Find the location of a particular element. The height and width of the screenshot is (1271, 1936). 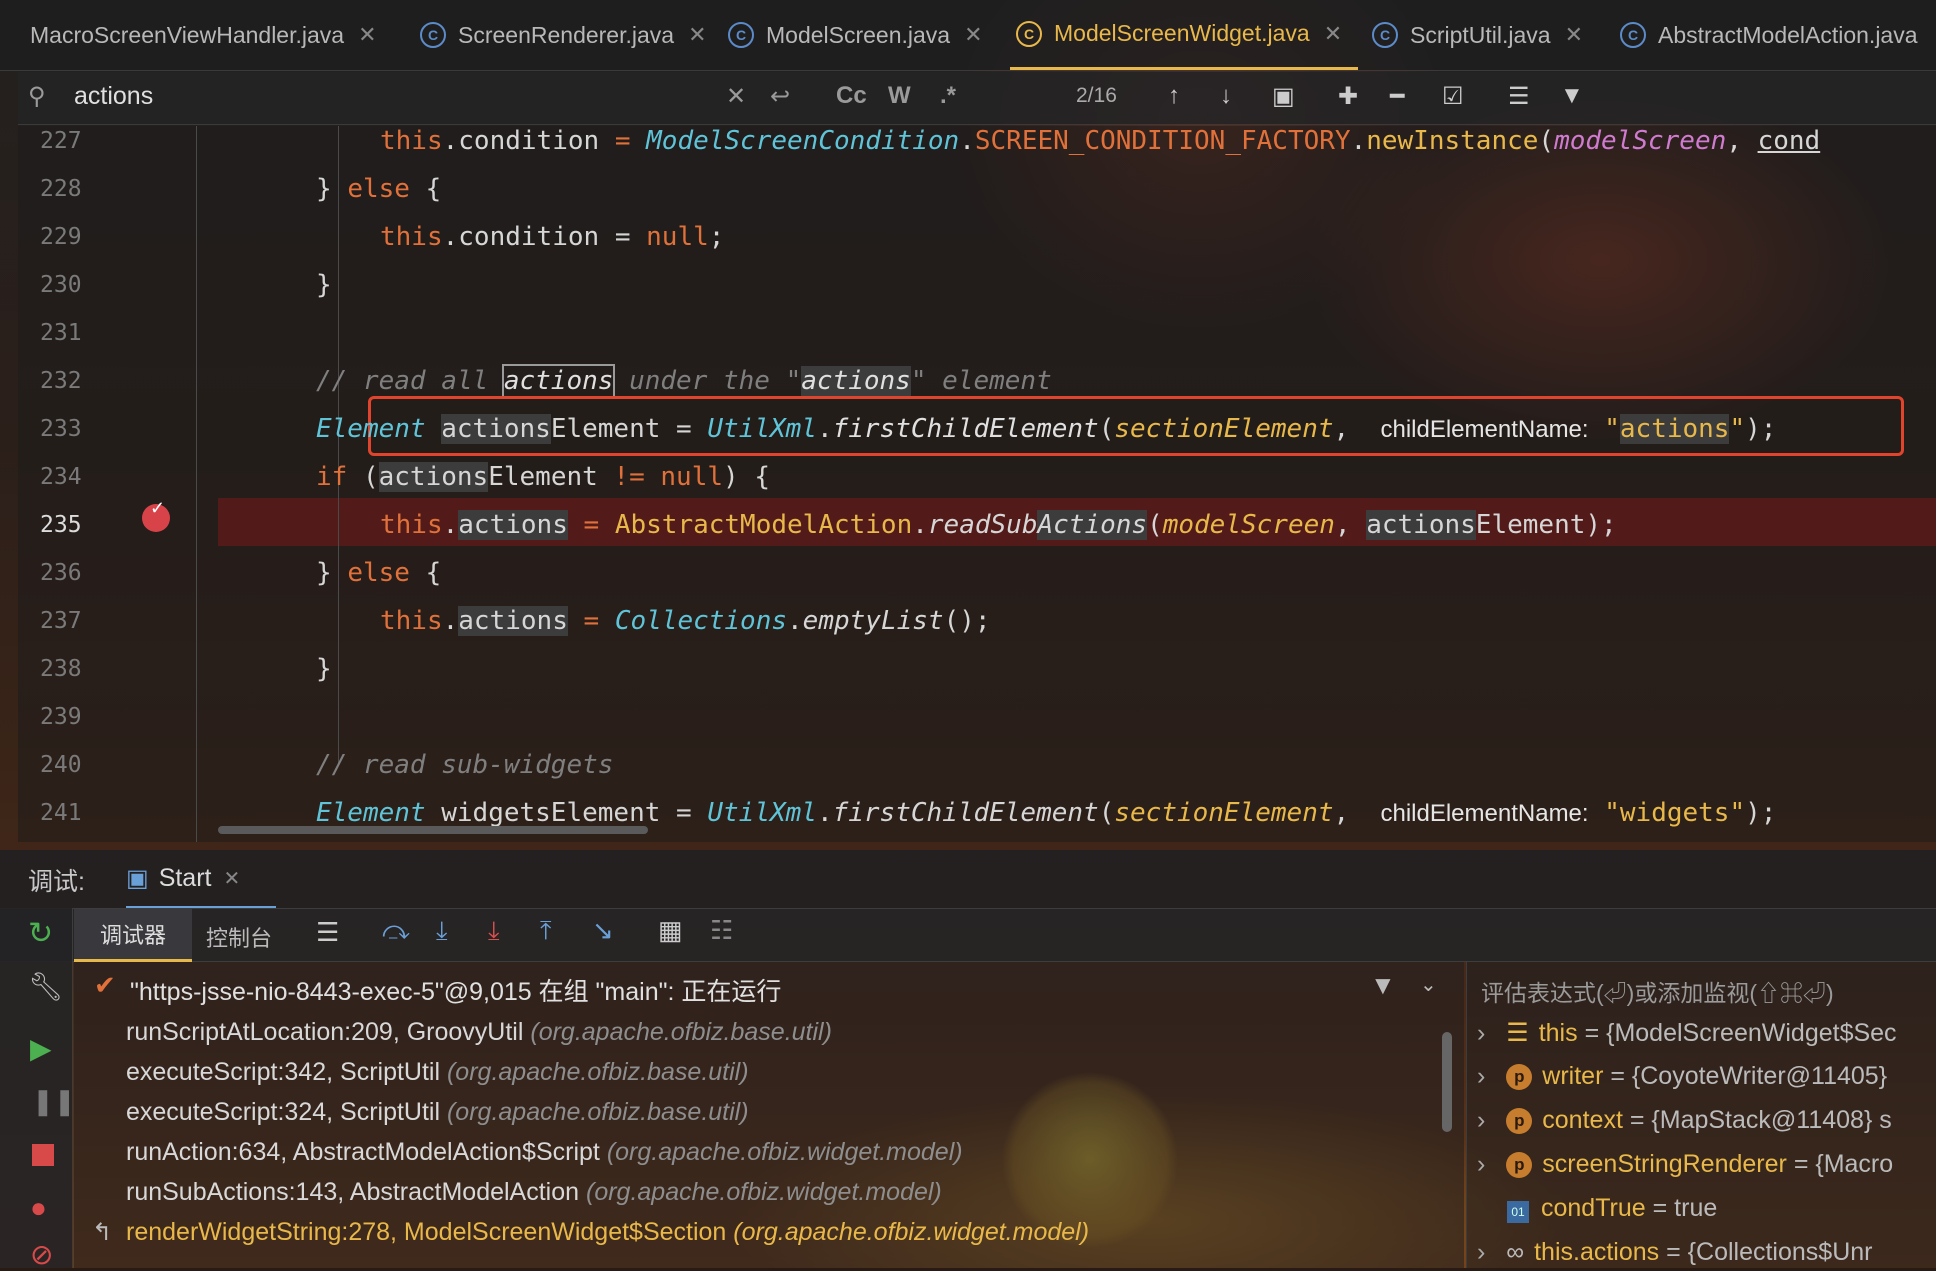

step-over-icon: ⤼ is located at coordinates (396, 931).